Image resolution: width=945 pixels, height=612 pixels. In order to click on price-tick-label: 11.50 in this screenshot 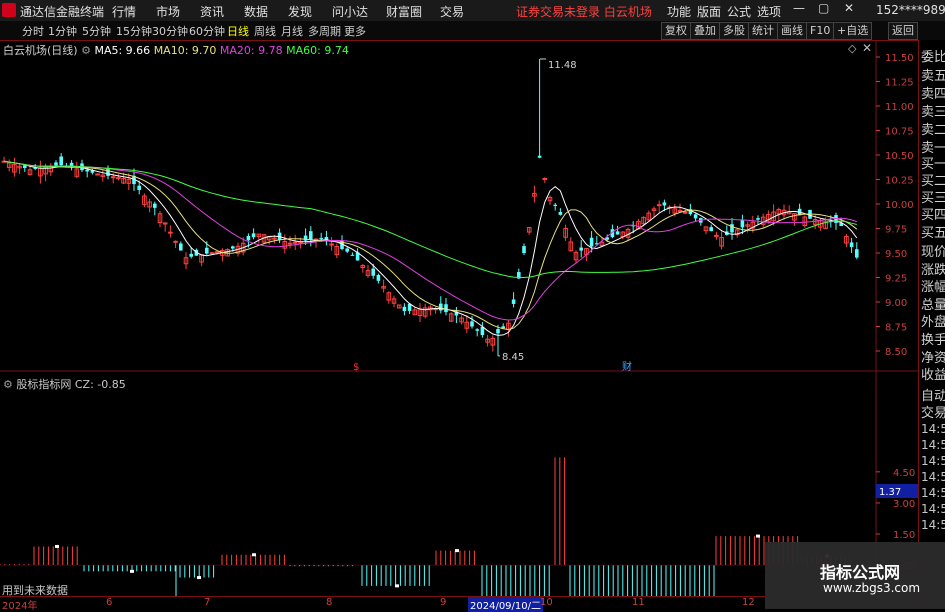, I will do `click(899, 58)`.